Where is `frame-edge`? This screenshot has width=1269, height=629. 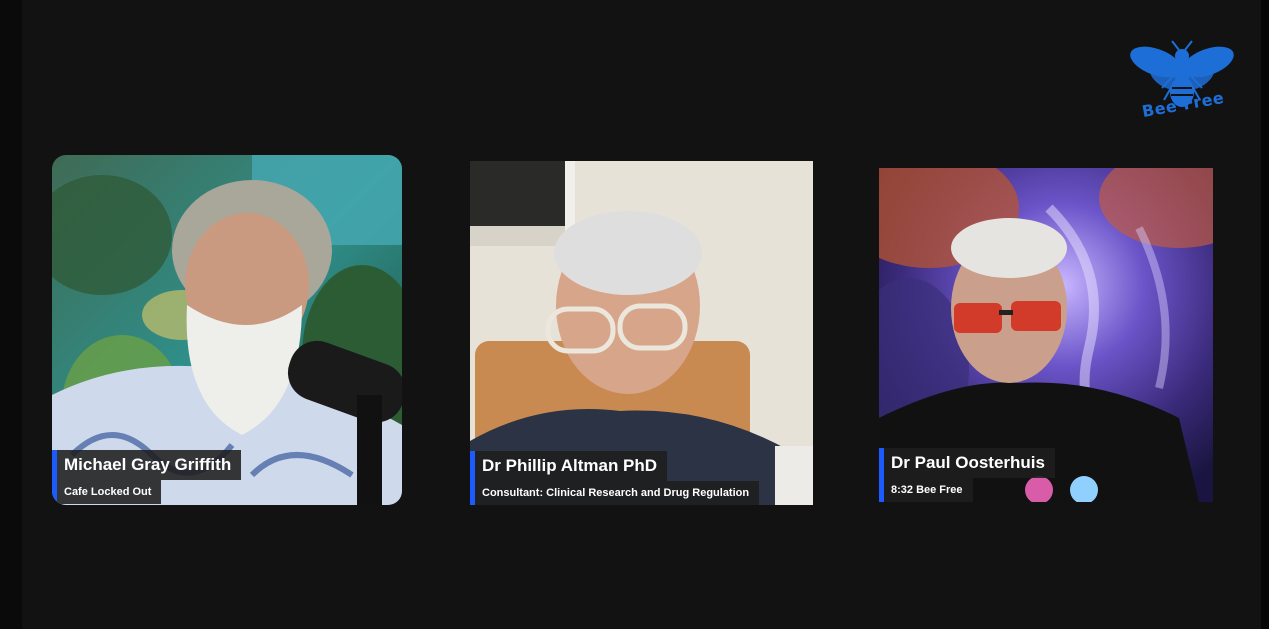
frame-edge is located at coordinates (1265, 314).